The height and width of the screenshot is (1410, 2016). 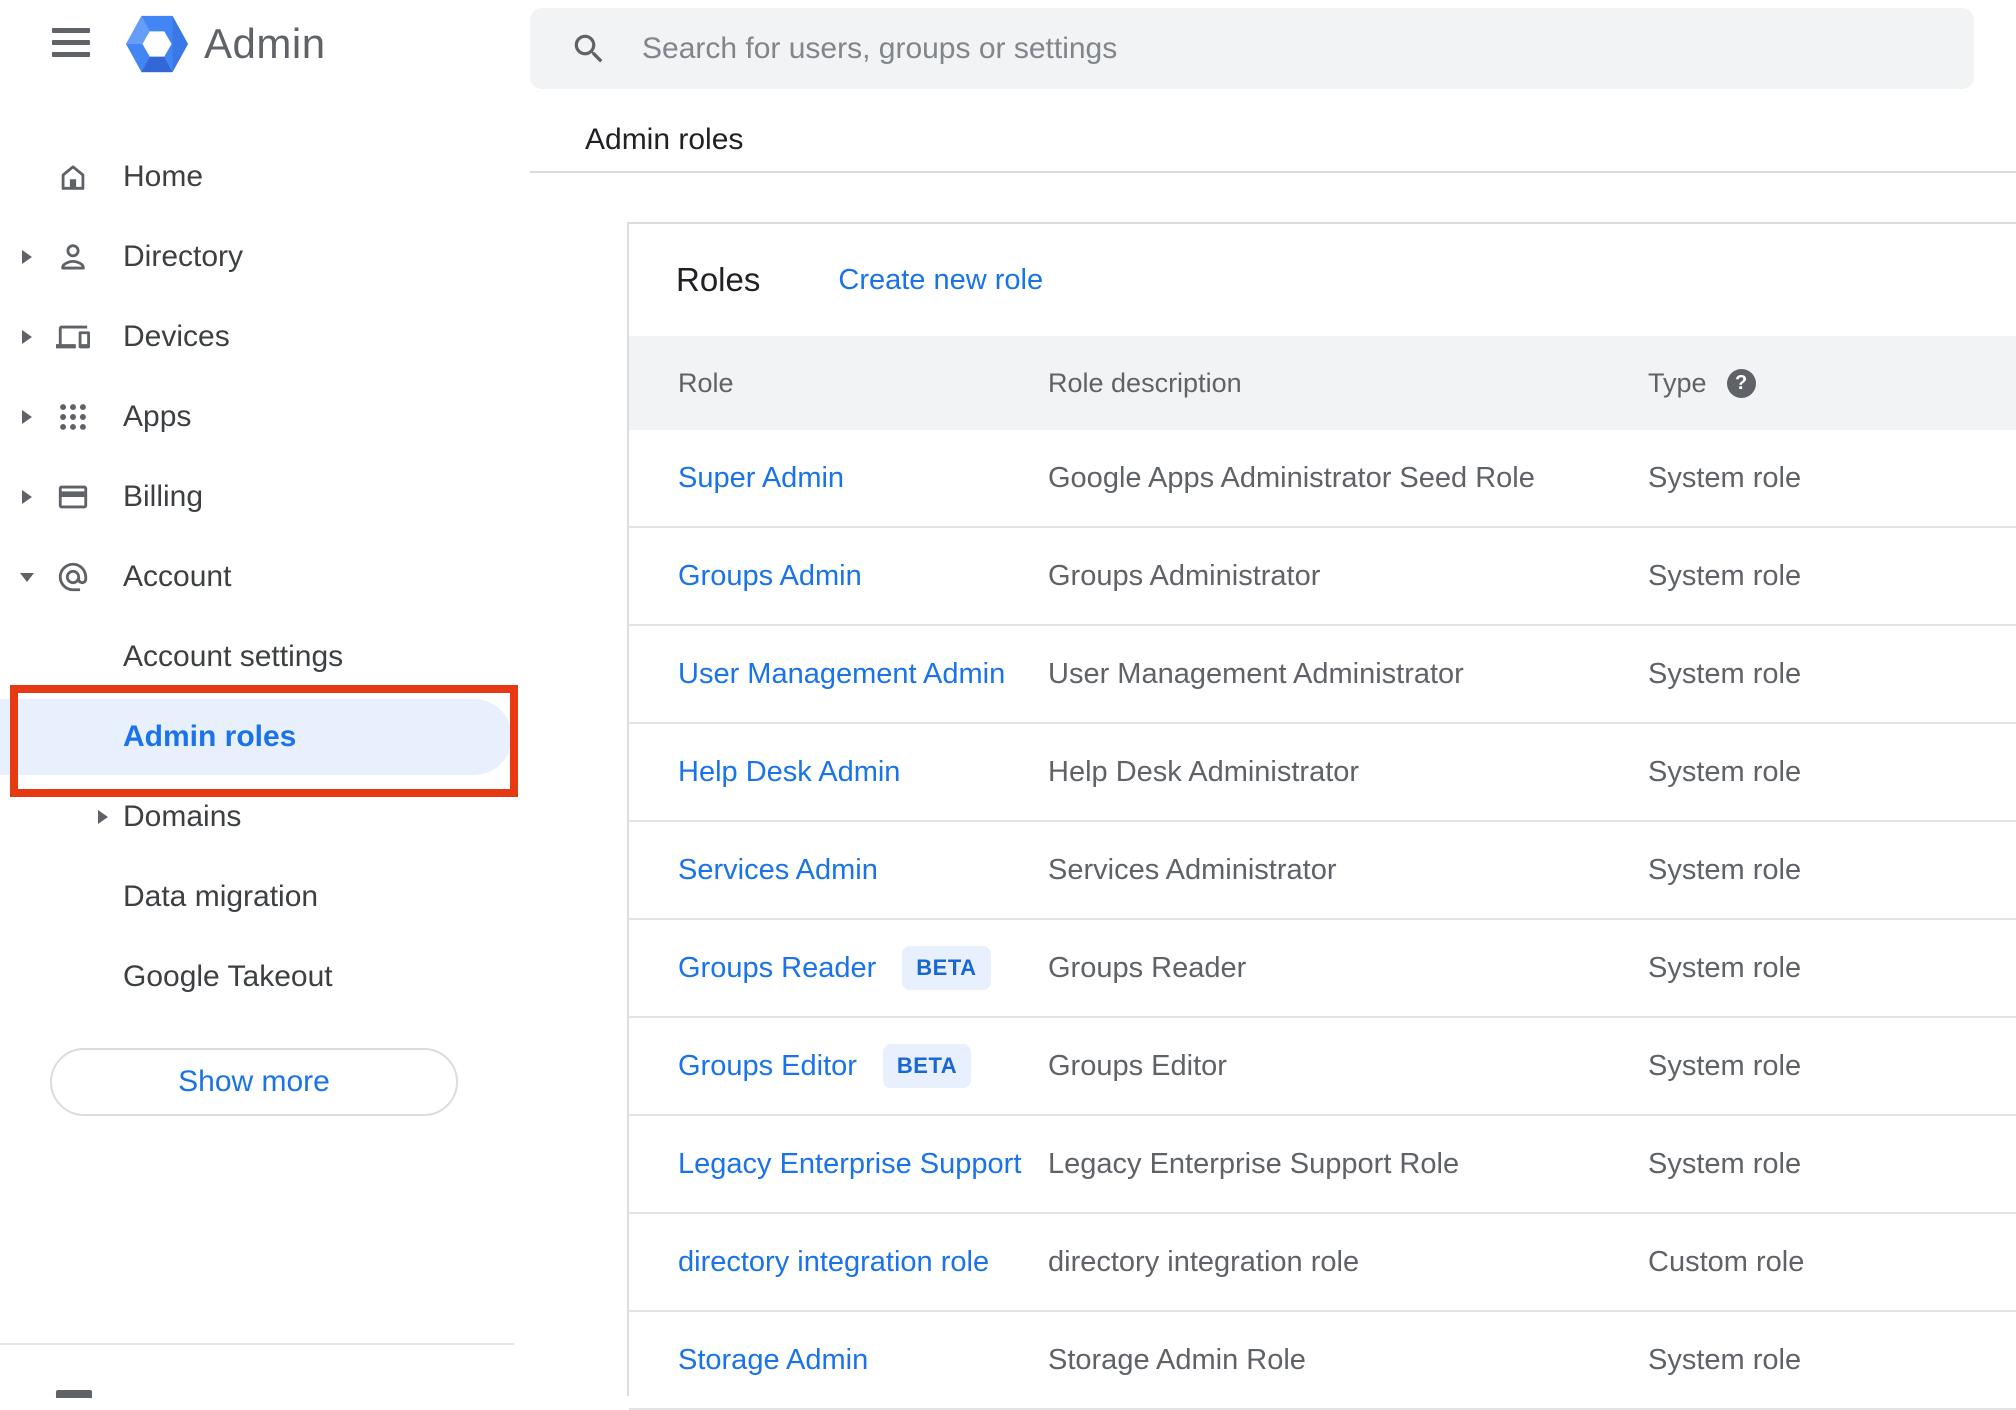 I want to click on search-bar, so click(x=1252, y=48).